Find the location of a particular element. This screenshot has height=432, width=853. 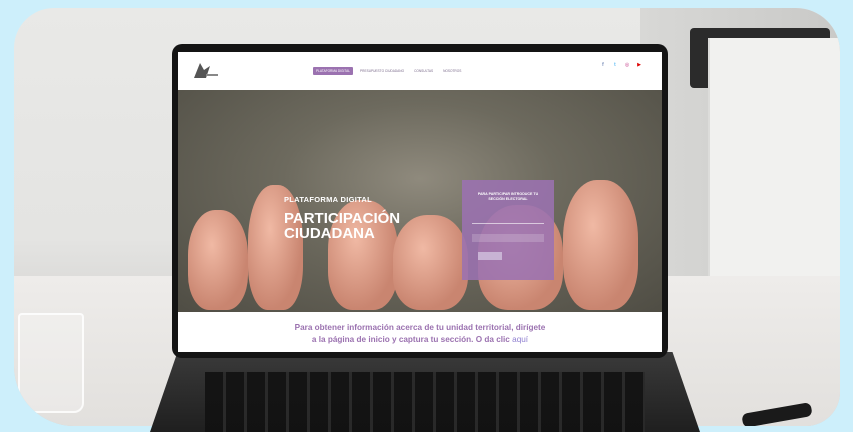

laptop-keyboard is located at coordinates (425, 402).